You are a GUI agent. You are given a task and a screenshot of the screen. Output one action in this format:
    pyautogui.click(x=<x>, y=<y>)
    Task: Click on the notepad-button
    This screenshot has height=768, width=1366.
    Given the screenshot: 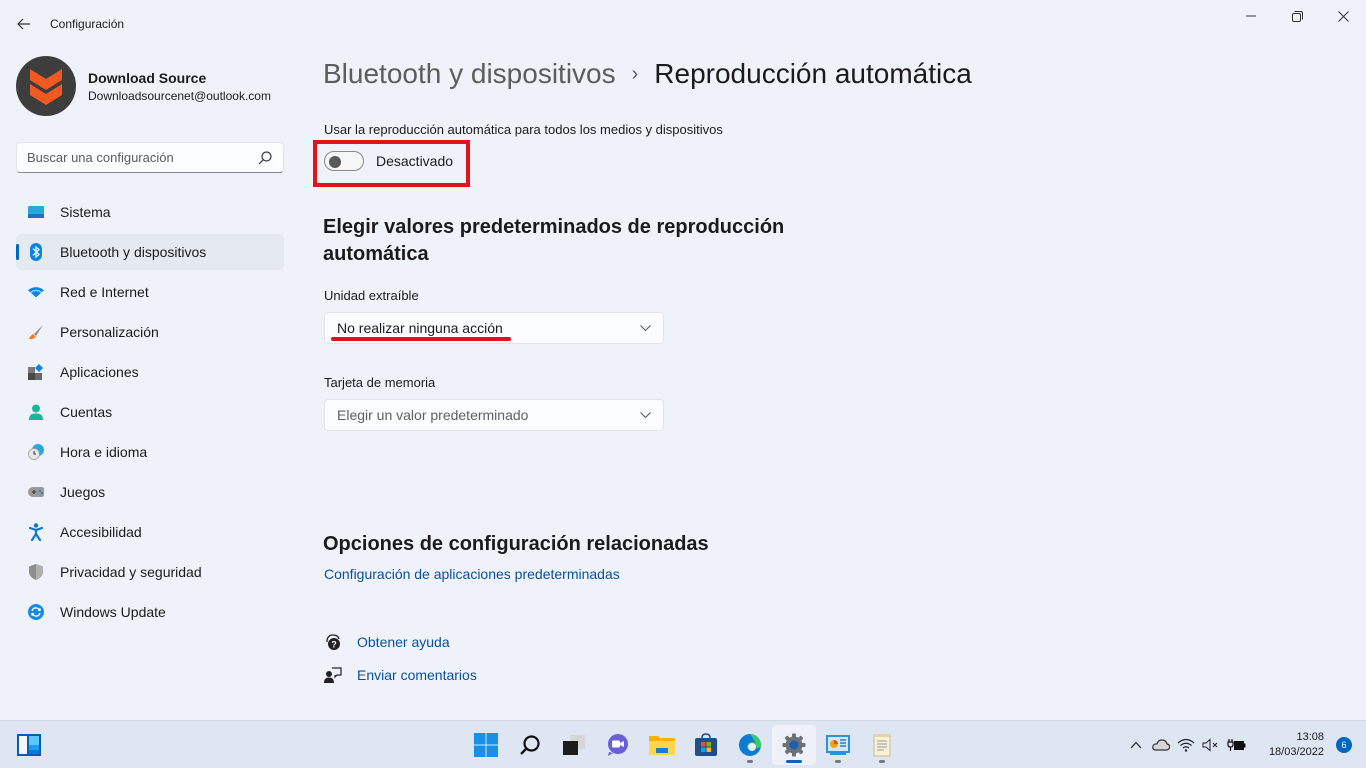 What is the action you would take?
    pyautogui.click(x=882, y=745)
    